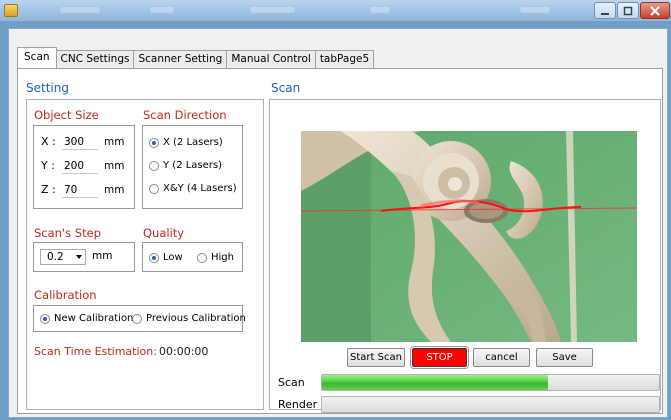  I want to click on cancel-button: cancel, so click(501, 357).